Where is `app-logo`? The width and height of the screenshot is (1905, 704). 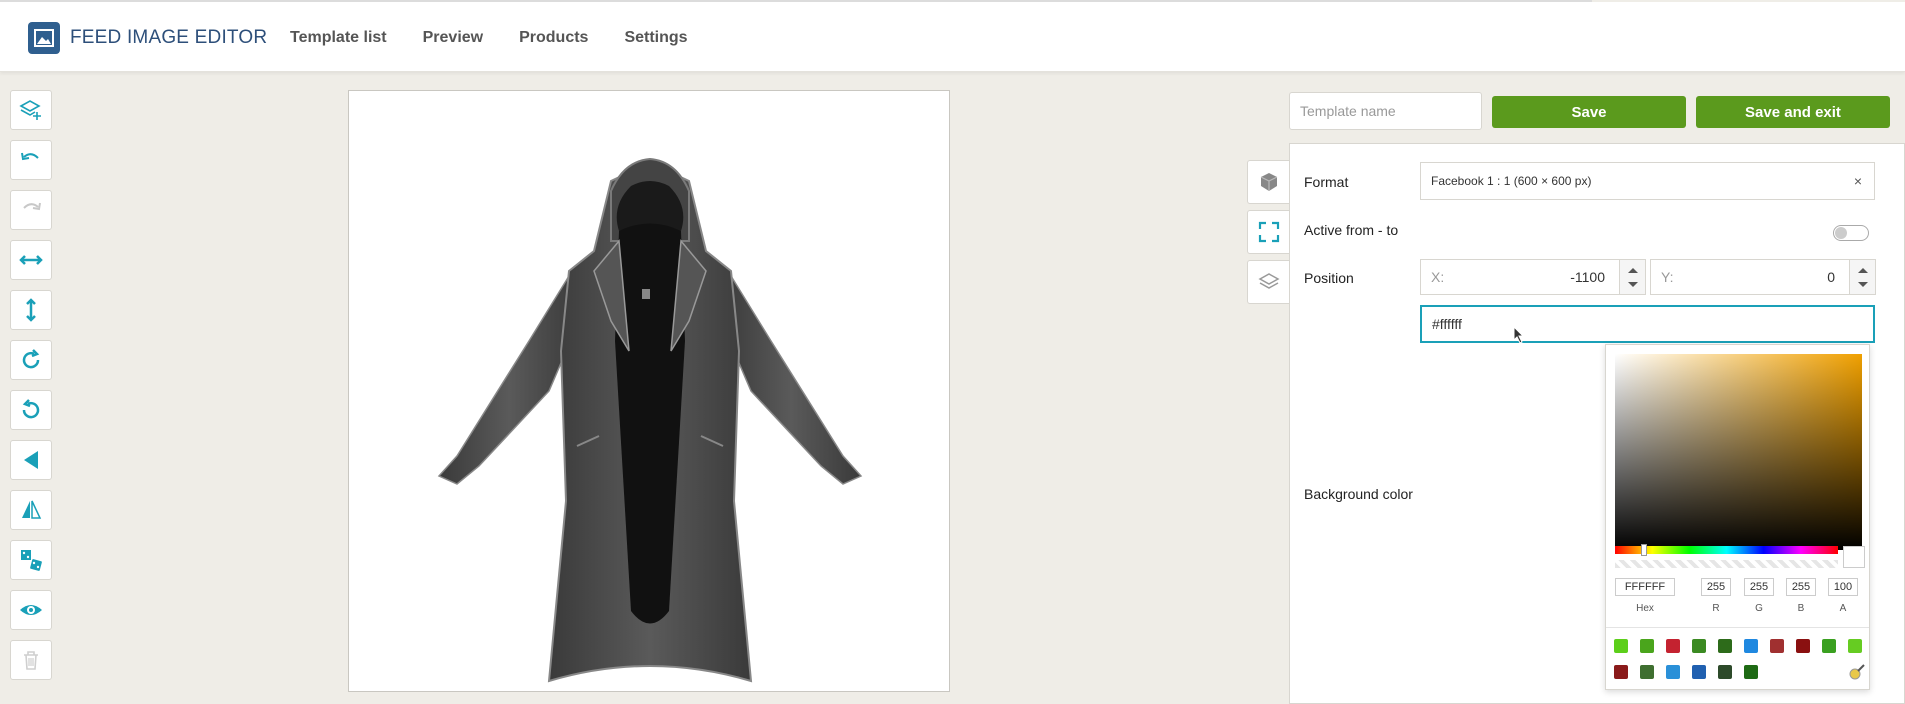 app-logo is located at coordinates (44, 38).